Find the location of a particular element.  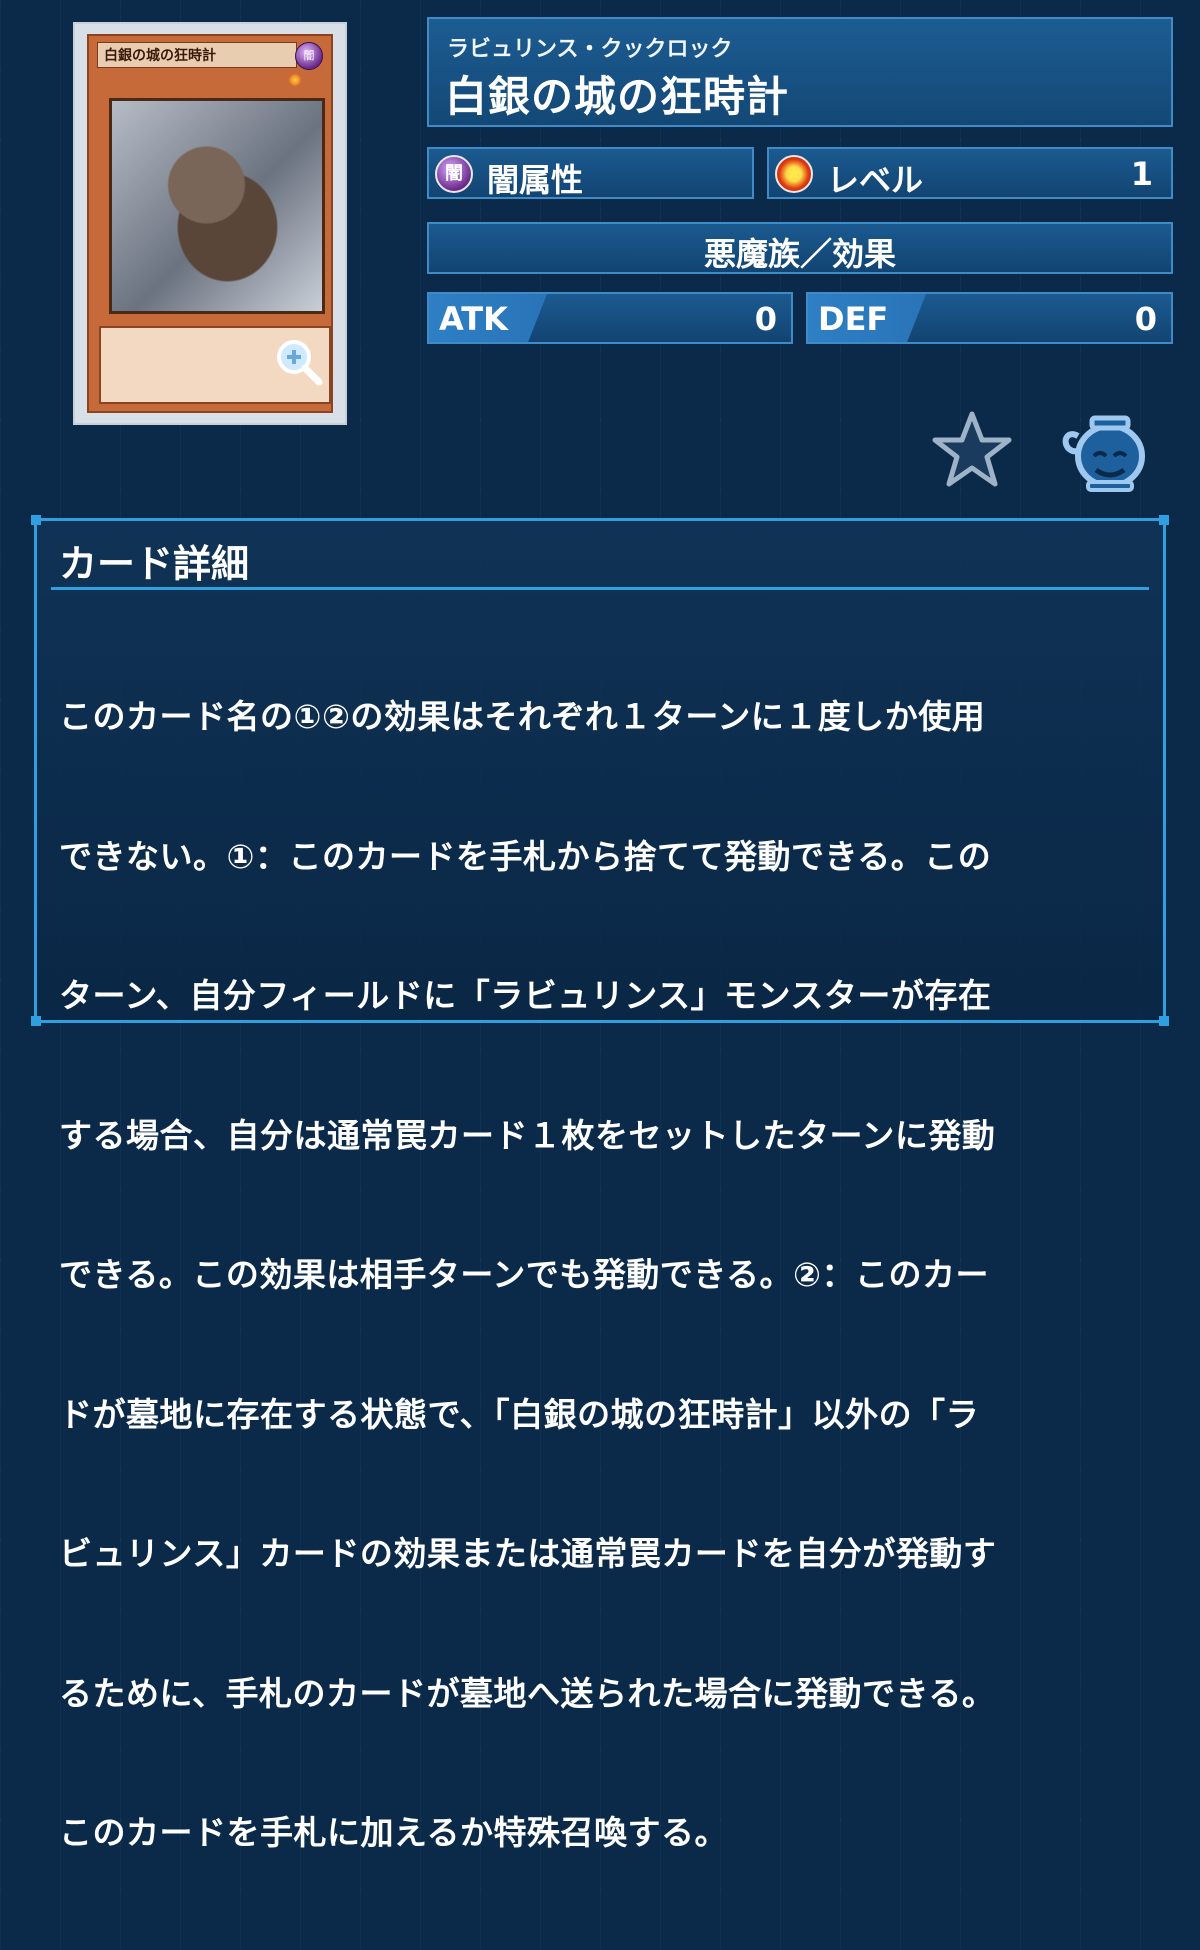

monster-type-label: 悪魔族／効果 is located at coordinates (799, 254).